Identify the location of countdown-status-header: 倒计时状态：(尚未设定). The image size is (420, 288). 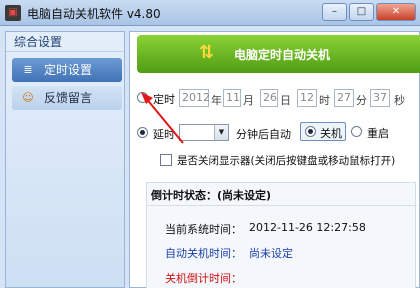
(211, 195).